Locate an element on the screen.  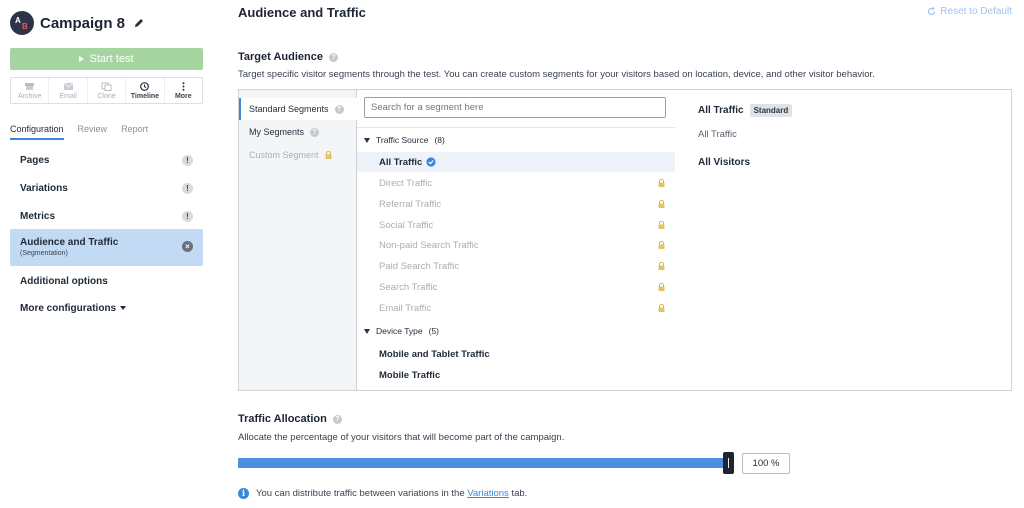
tab-configuration: Configuration is located at coordinates (37, 131).